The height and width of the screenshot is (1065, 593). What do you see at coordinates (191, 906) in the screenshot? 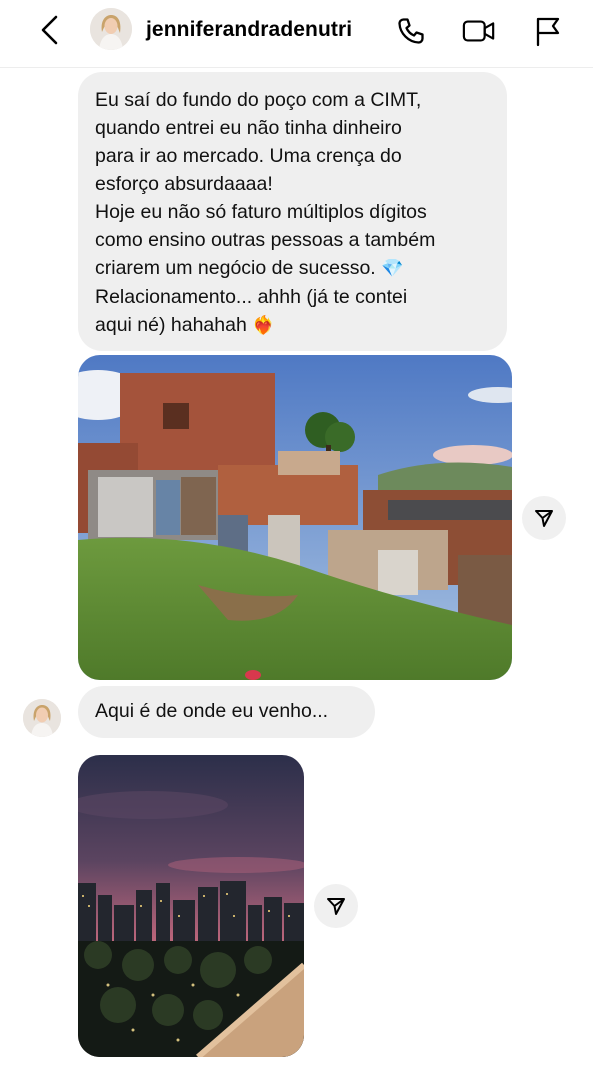
I see `photo-message-city` at bounding box center [191, 906].